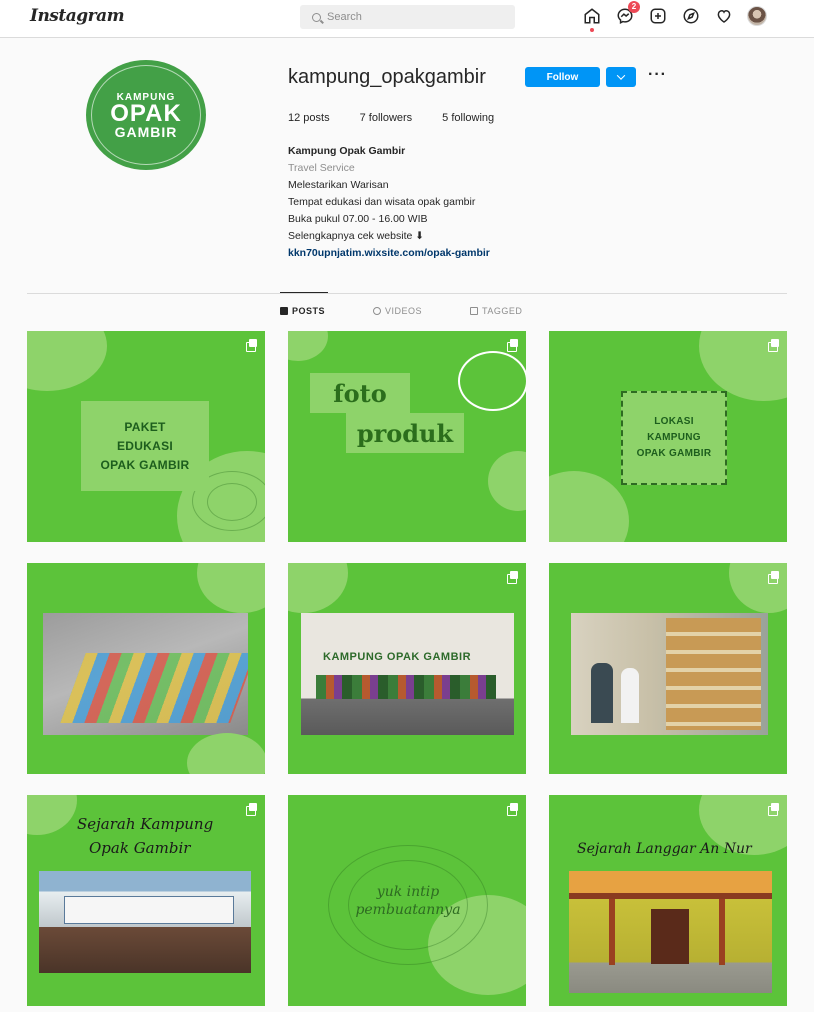  I want to click on tab-posts-label: POSTS, so click(309, 311).